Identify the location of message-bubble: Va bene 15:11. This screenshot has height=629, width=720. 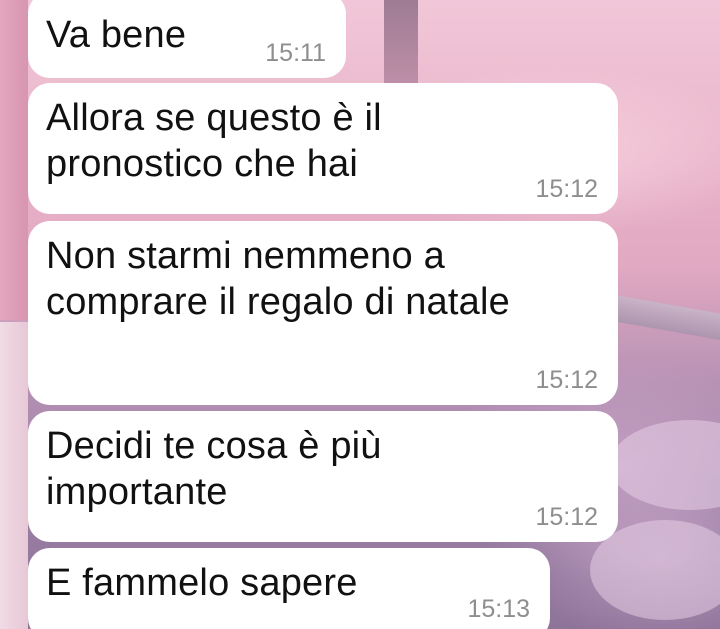
(187, 39).